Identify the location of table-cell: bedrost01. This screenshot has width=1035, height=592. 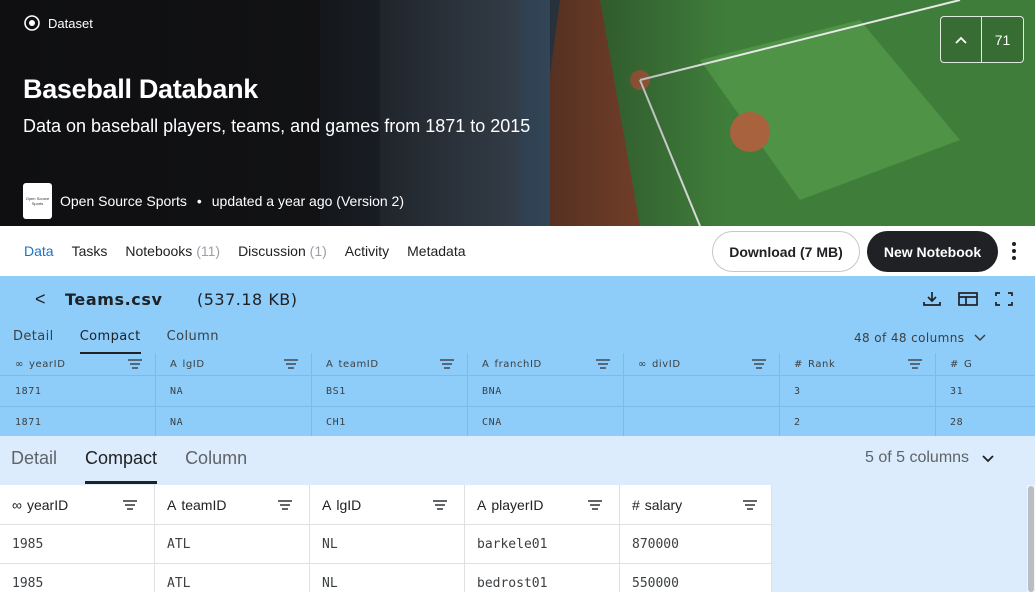
(542, 578).